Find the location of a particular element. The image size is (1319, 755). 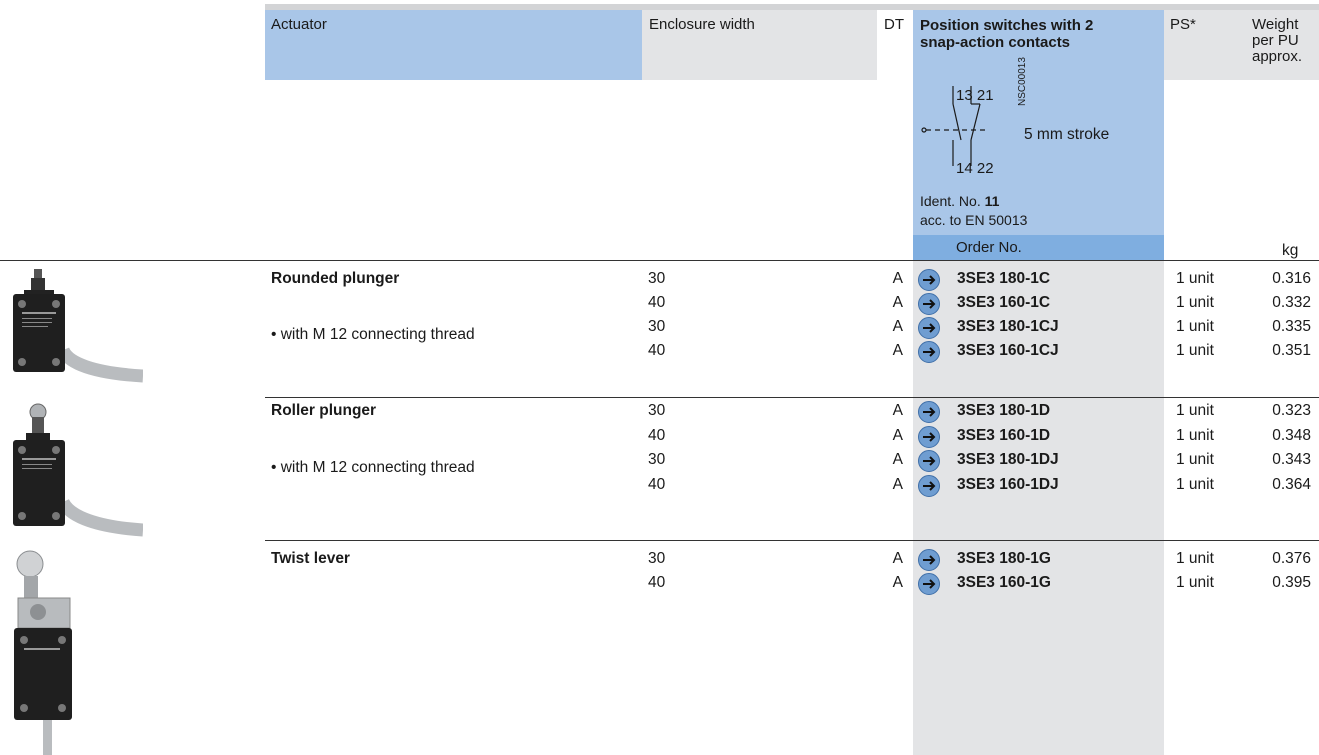

order-no-label: Order No. is located at coordinates (989, 247).